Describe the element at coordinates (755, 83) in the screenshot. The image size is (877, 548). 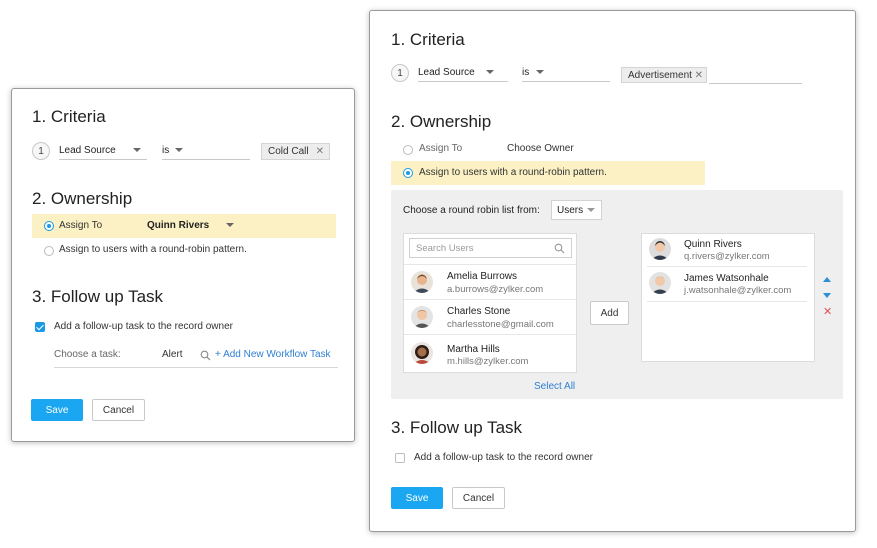
I see `criteria-value-input-underline` at that location.